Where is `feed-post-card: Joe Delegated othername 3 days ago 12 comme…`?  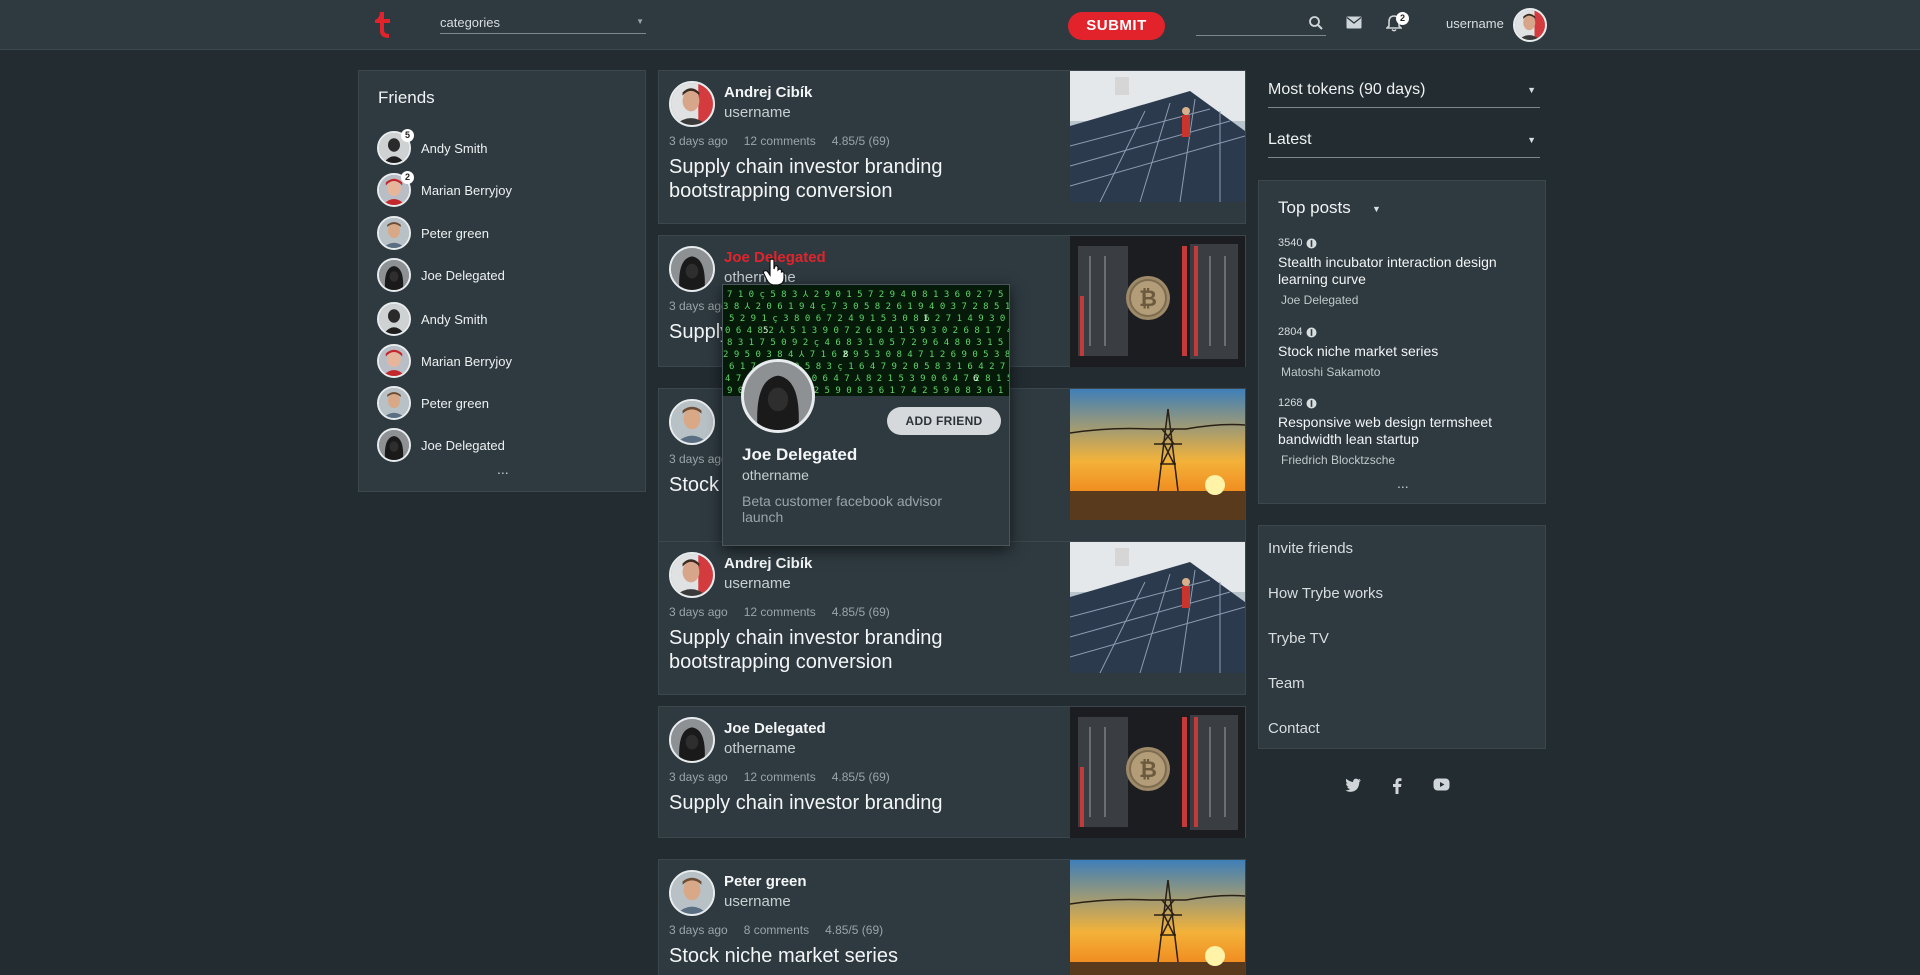 feed-post-card: Joe Delegated othername 3 days ago 12 comme… is located at coordinates (952, 772).